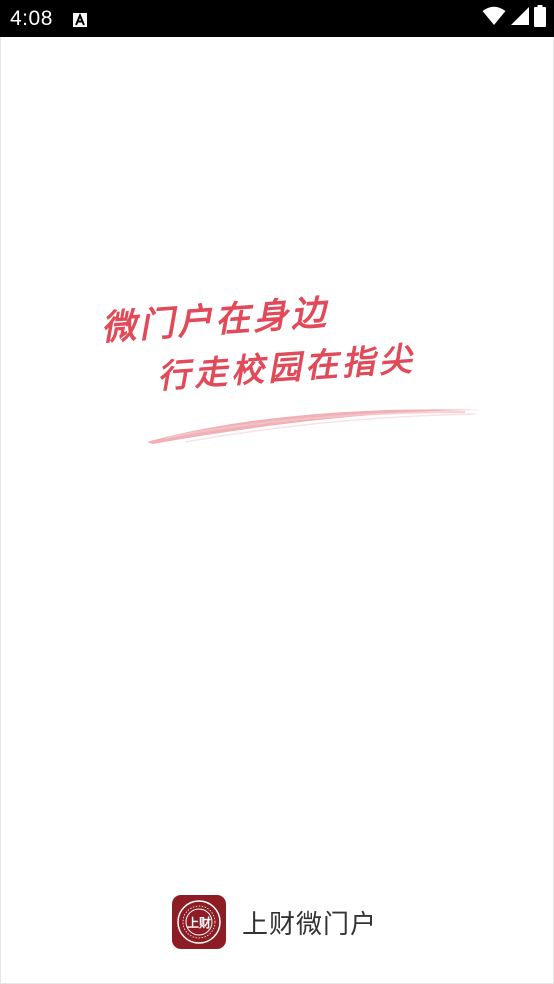 Image resolution: width=554 pixels, height=984 pixels. What do you see at coordinates (540, 18) in the screenshot?
I see `battery-icon` at bounding box center [540, 18].